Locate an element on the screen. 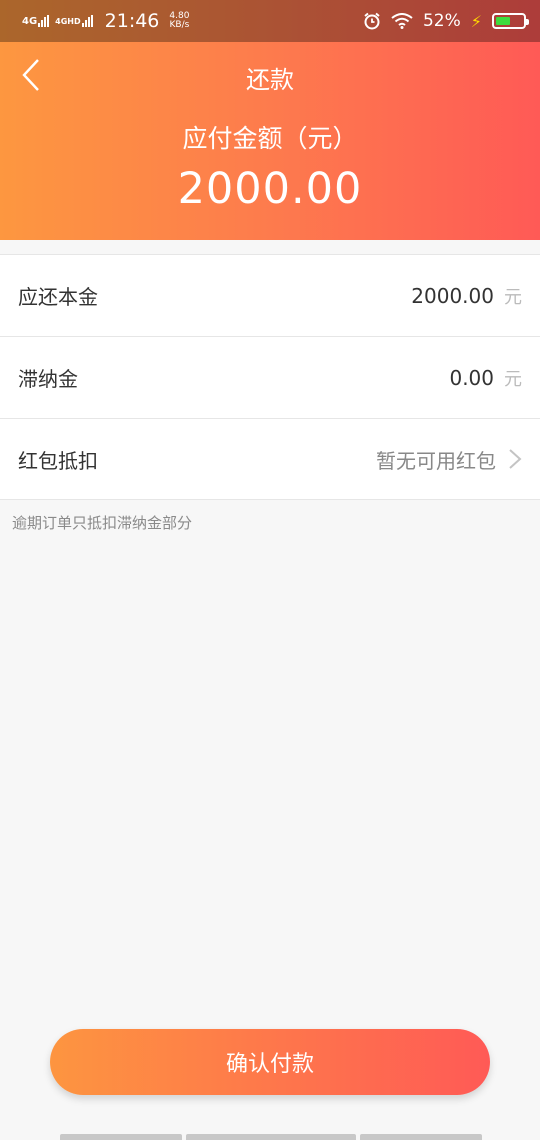 The height and width of the screenshot is (1140, 540). signal-icon: 4GHD is located at coordinates (74, 21).